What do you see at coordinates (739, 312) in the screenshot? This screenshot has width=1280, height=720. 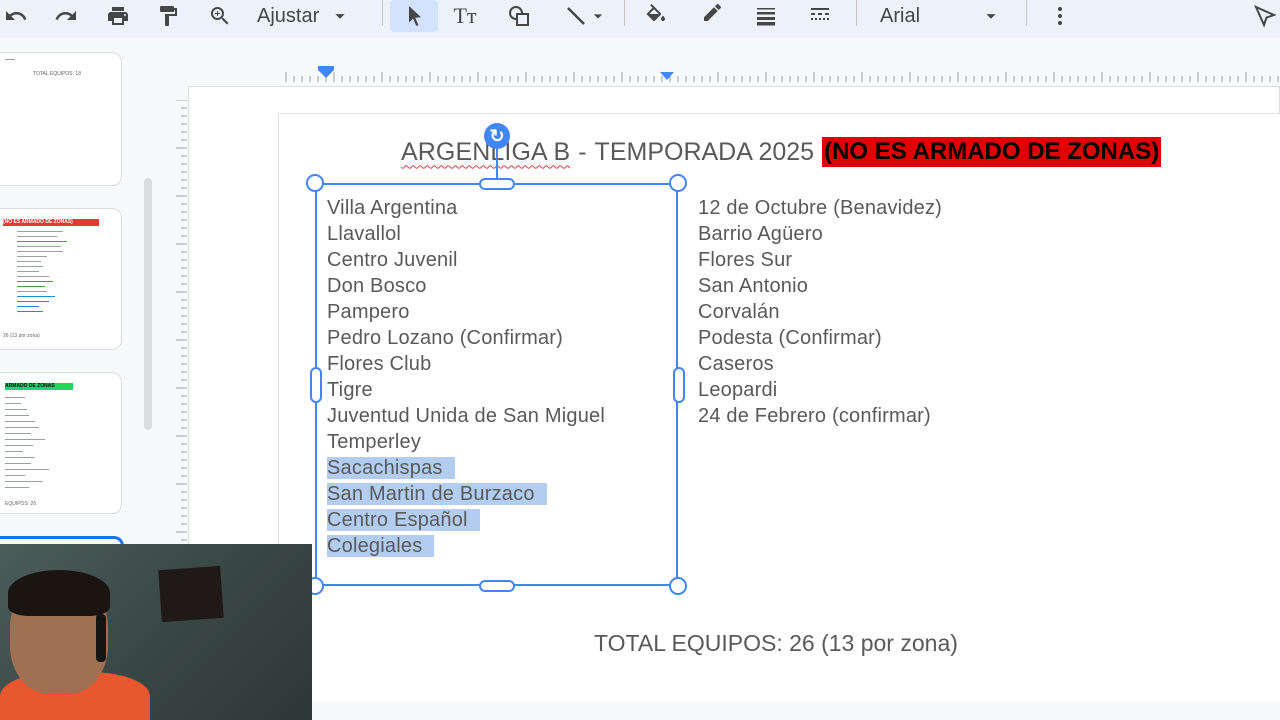 I see `team-name: Corvalán` at bounding box center [739, 312].